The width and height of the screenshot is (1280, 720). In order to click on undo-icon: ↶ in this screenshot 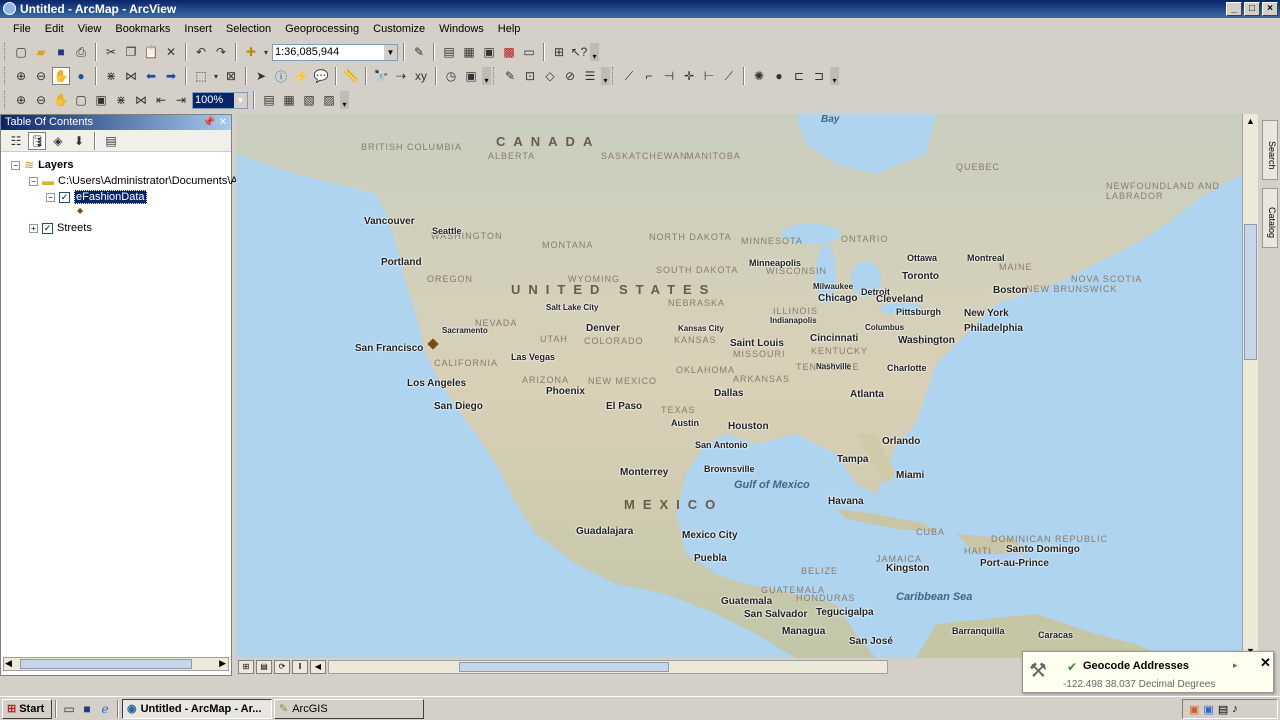, I will do `click(201, 52)`.